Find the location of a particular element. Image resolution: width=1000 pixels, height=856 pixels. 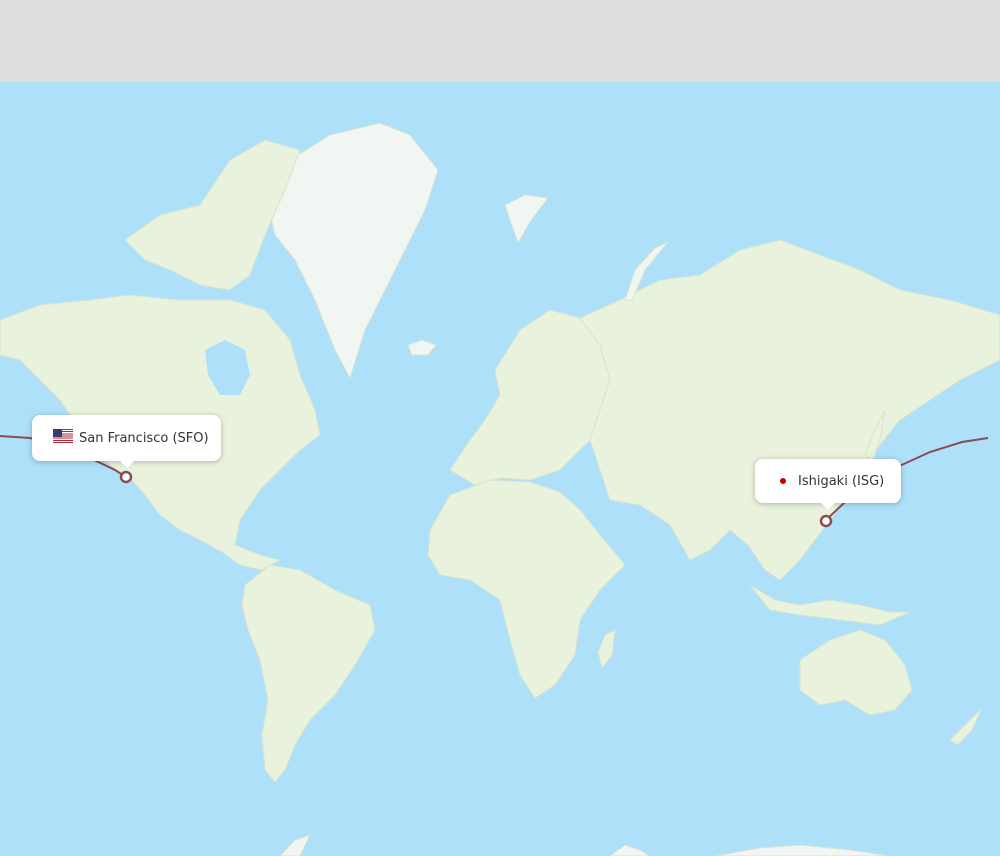

landmass-antarctica is located at coordinates (585, 845).